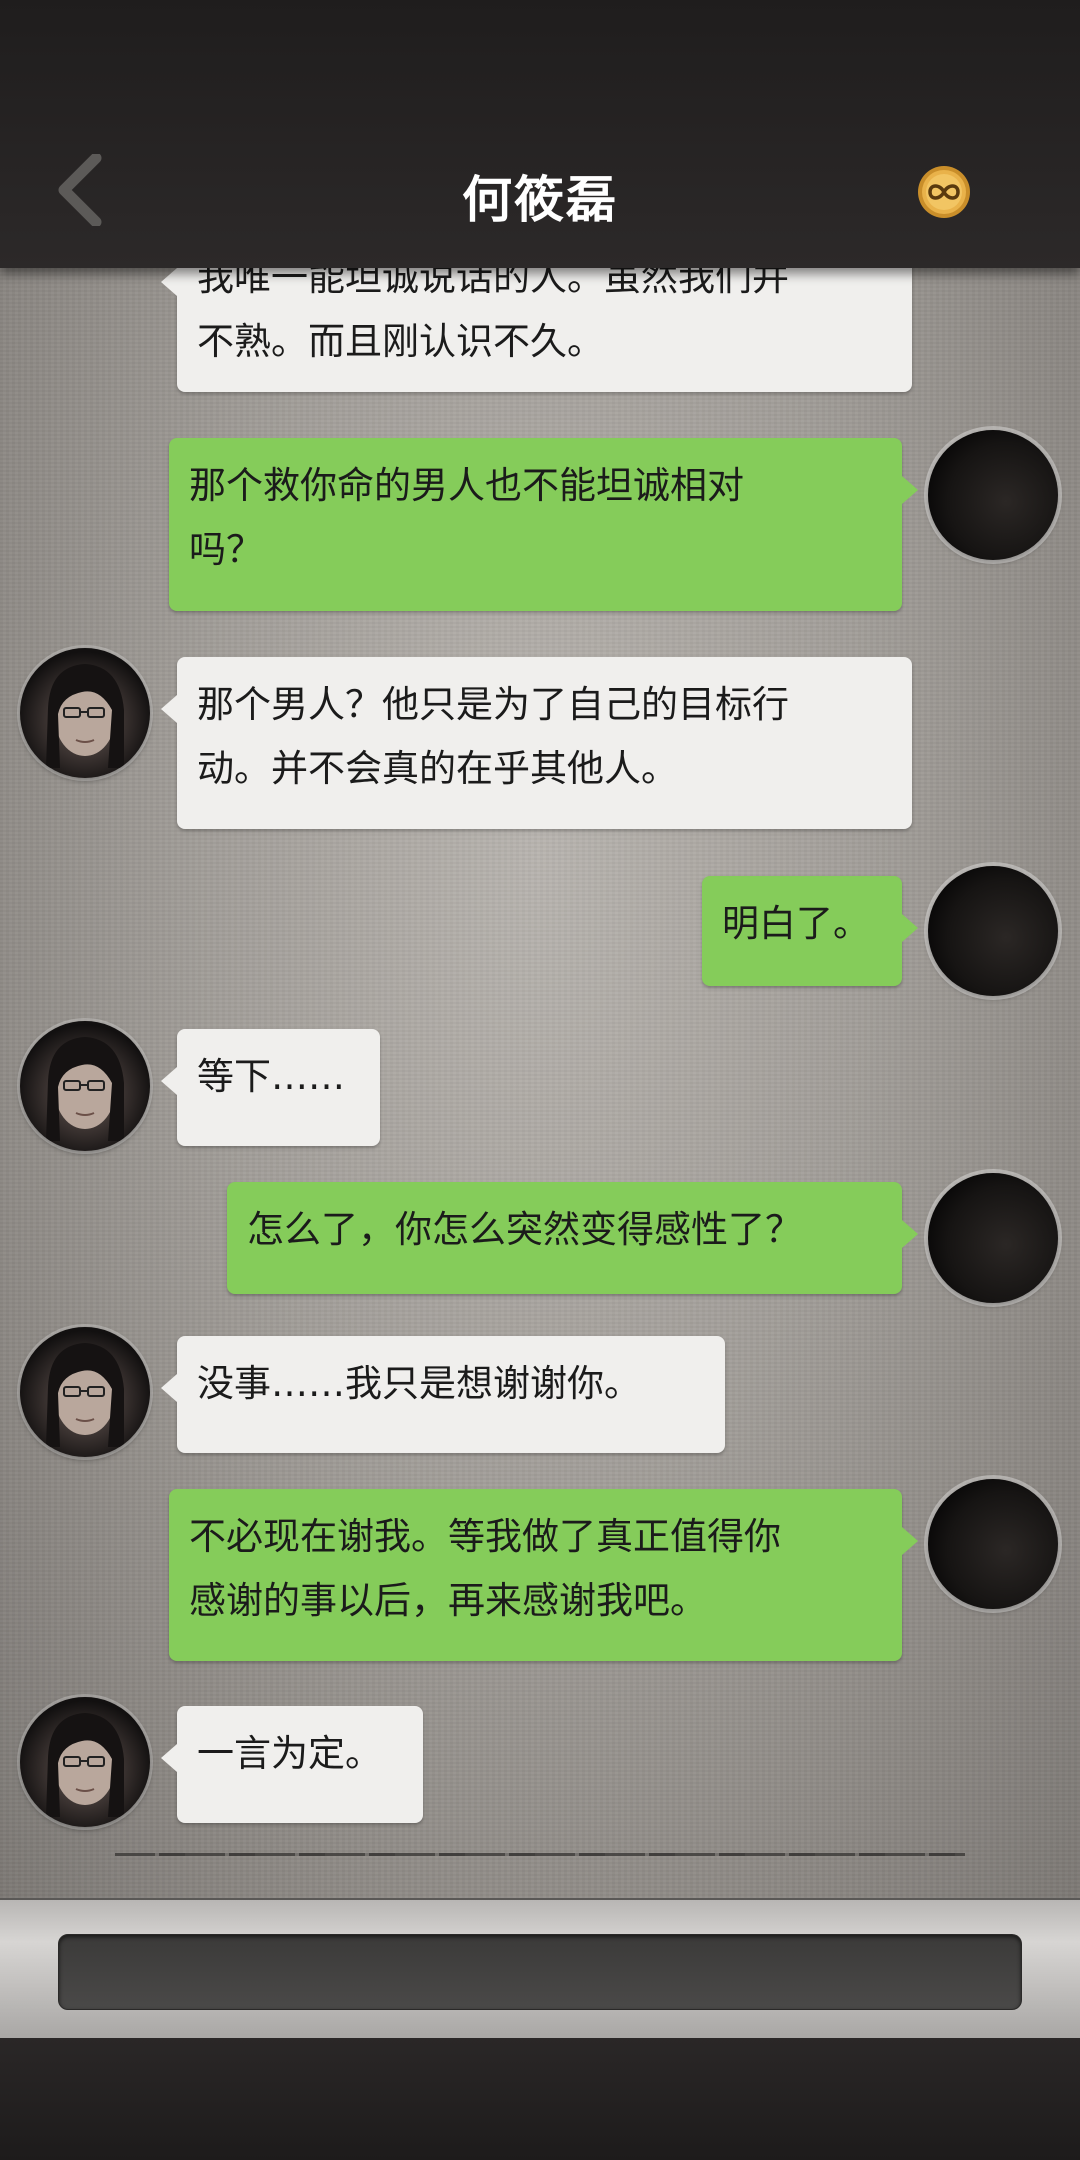  I want to click on message-text-line: 吗？, so click(226, 549).